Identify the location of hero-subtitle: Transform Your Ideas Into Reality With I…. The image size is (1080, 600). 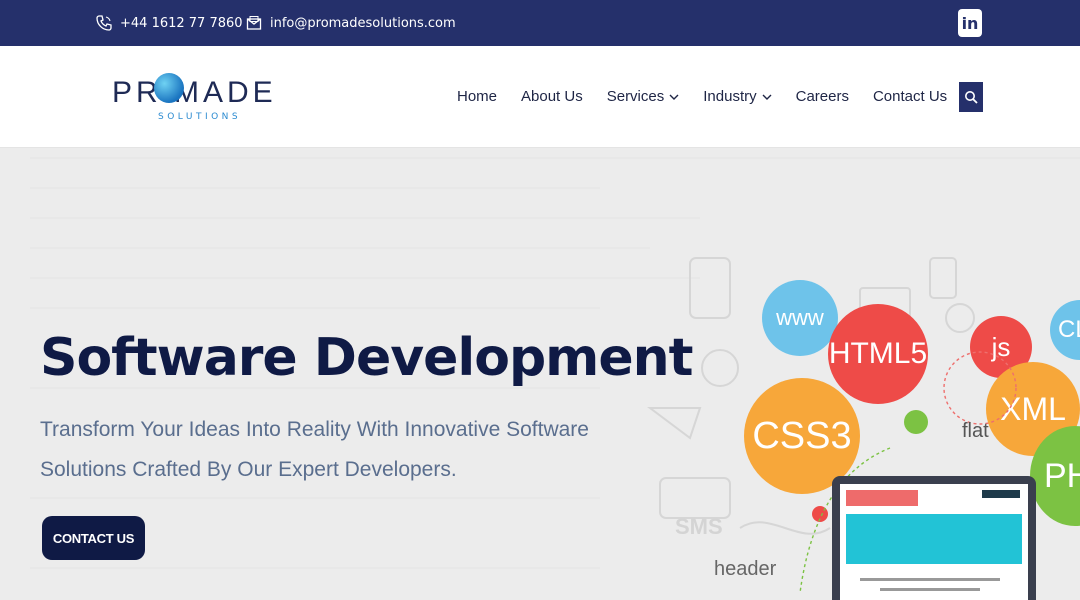
(314, 449).